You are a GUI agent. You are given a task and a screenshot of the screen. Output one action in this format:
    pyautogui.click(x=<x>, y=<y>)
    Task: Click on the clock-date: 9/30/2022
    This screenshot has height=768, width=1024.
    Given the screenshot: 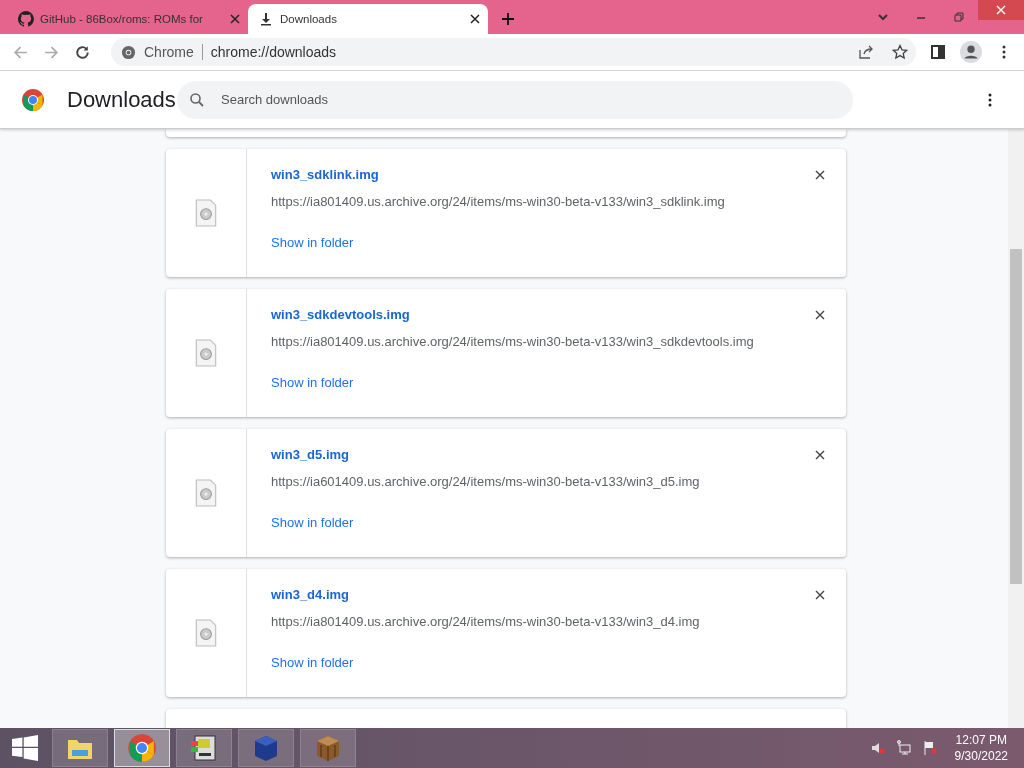 What is the action you would take?
    pyautogui.click(x=981, y=756)
    